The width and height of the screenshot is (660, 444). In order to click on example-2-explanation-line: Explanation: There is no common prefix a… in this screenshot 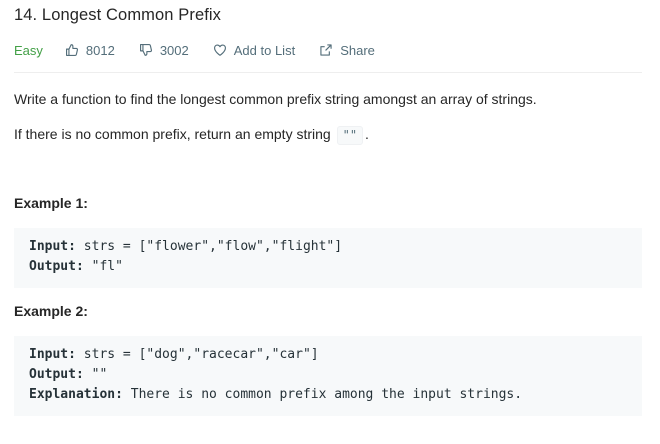, I will do `click(328, 395)`.